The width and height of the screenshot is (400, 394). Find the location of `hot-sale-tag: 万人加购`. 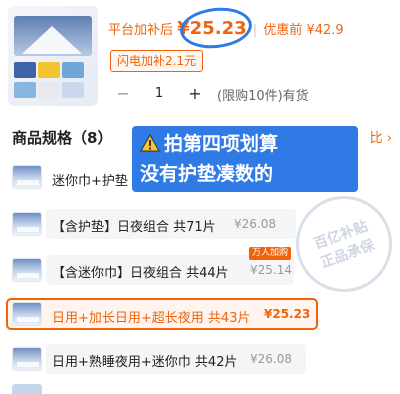

hot-sale-tag: 万人加购 is located at coordinates (270, 253).